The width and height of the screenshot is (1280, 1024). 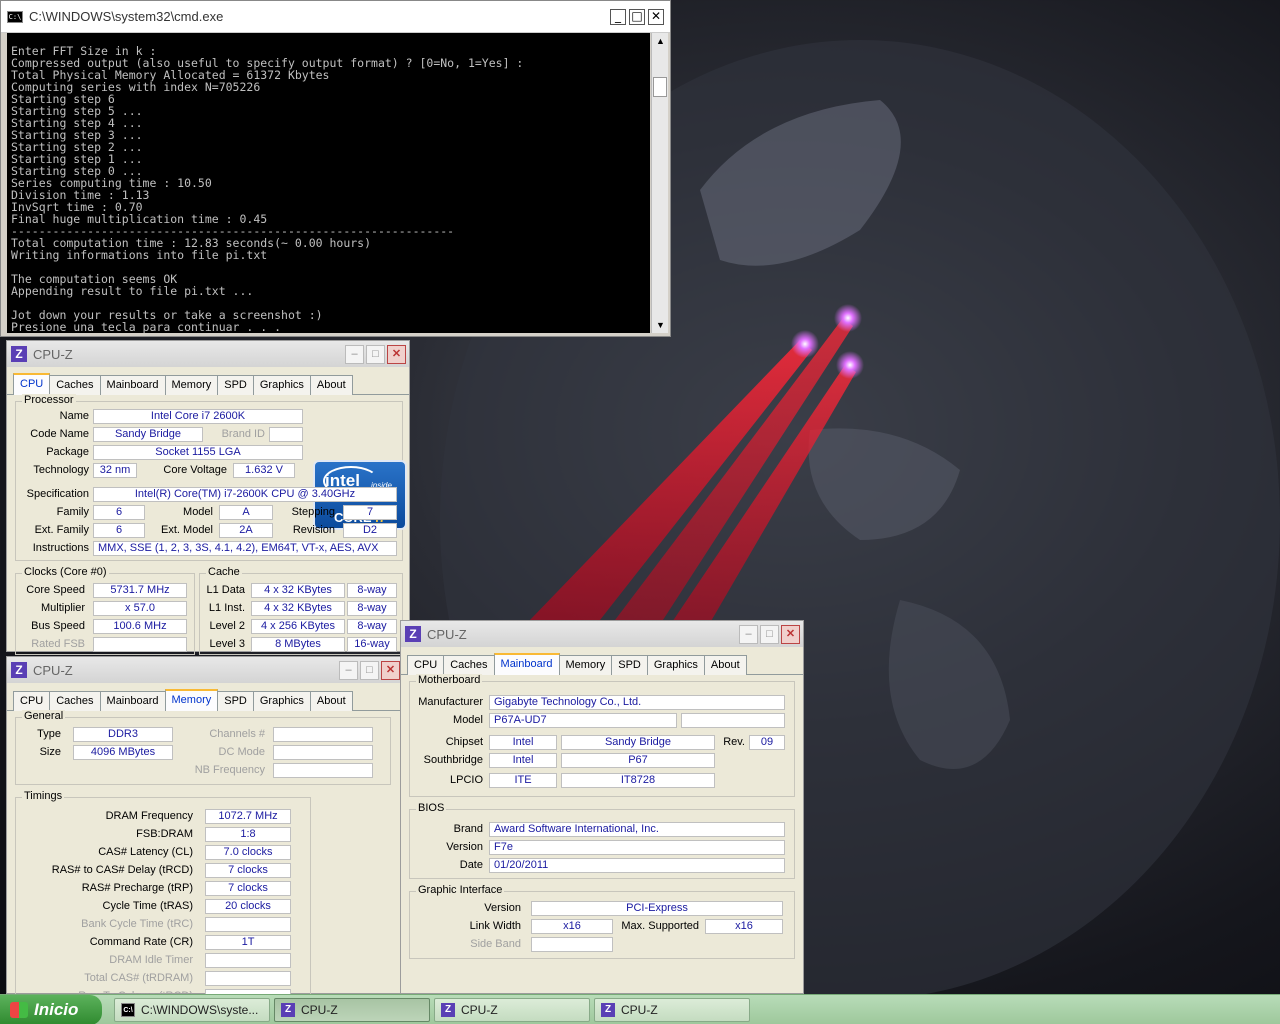 I want to click on console-line: Presione una tecla para continuar . . ., so click(x=146, y=326).